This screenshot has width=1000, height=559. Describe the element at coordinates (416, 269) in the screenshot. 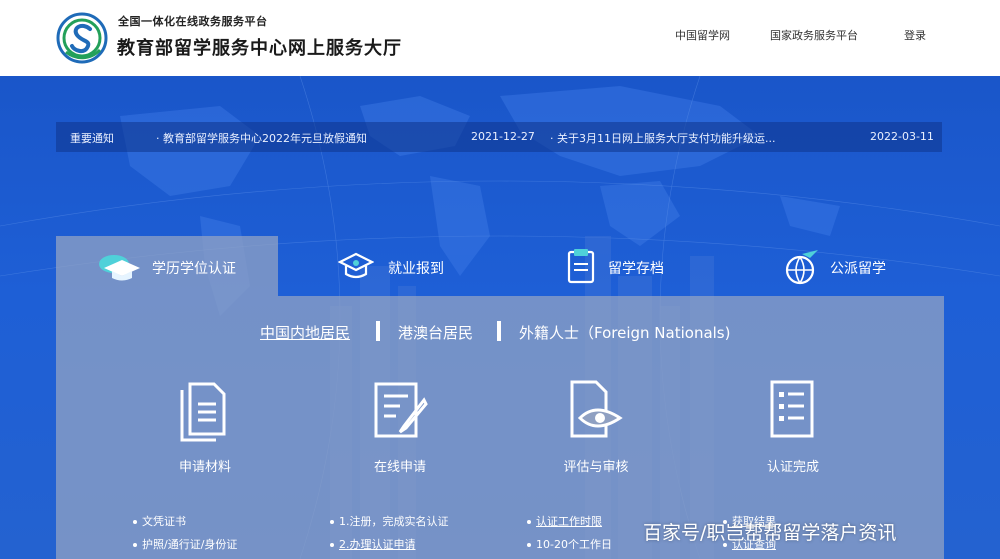

I see `tab-label: 就业报到` at that location.